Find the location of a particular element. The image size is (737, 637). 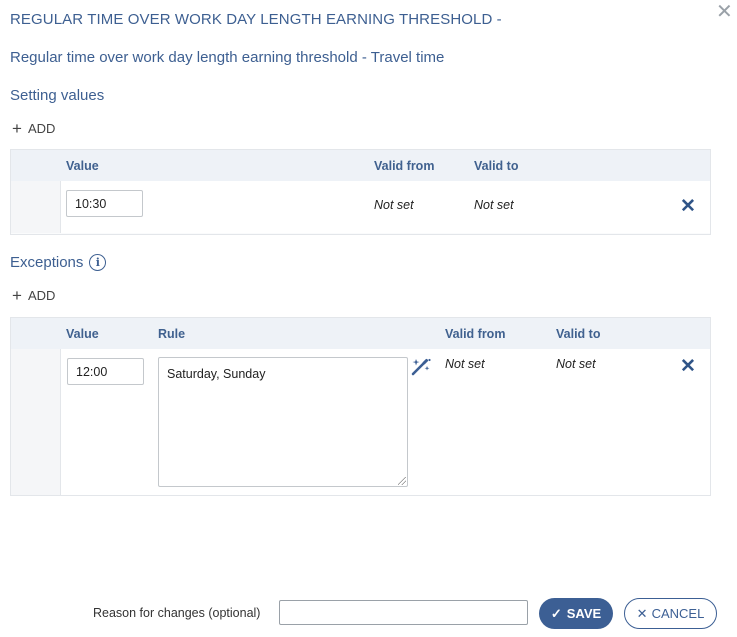

save-label: SAVE is located at coordinates (584, 613).